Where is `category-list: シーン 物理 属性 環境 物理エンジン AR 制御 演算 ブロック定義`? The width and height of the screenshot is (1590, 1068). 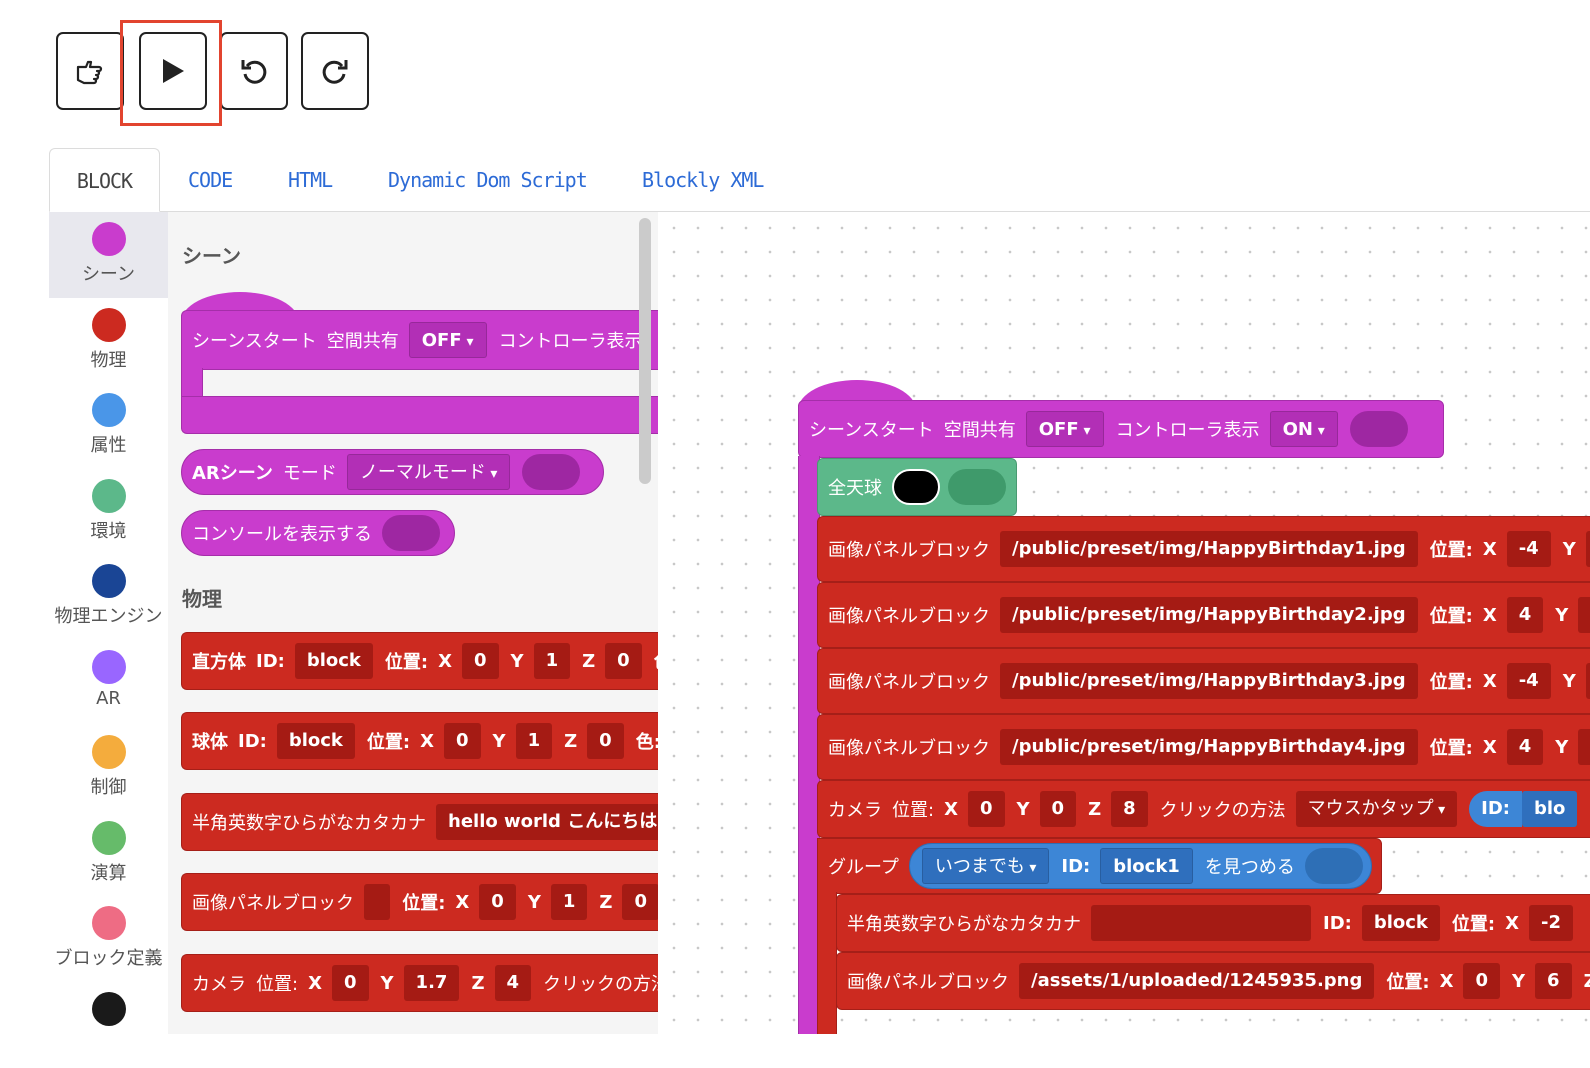
category-list: シーン 物理 属性 環境 物理エンジン AR 制御 演算 ブロック定義 is located at coordinates (108, 623).